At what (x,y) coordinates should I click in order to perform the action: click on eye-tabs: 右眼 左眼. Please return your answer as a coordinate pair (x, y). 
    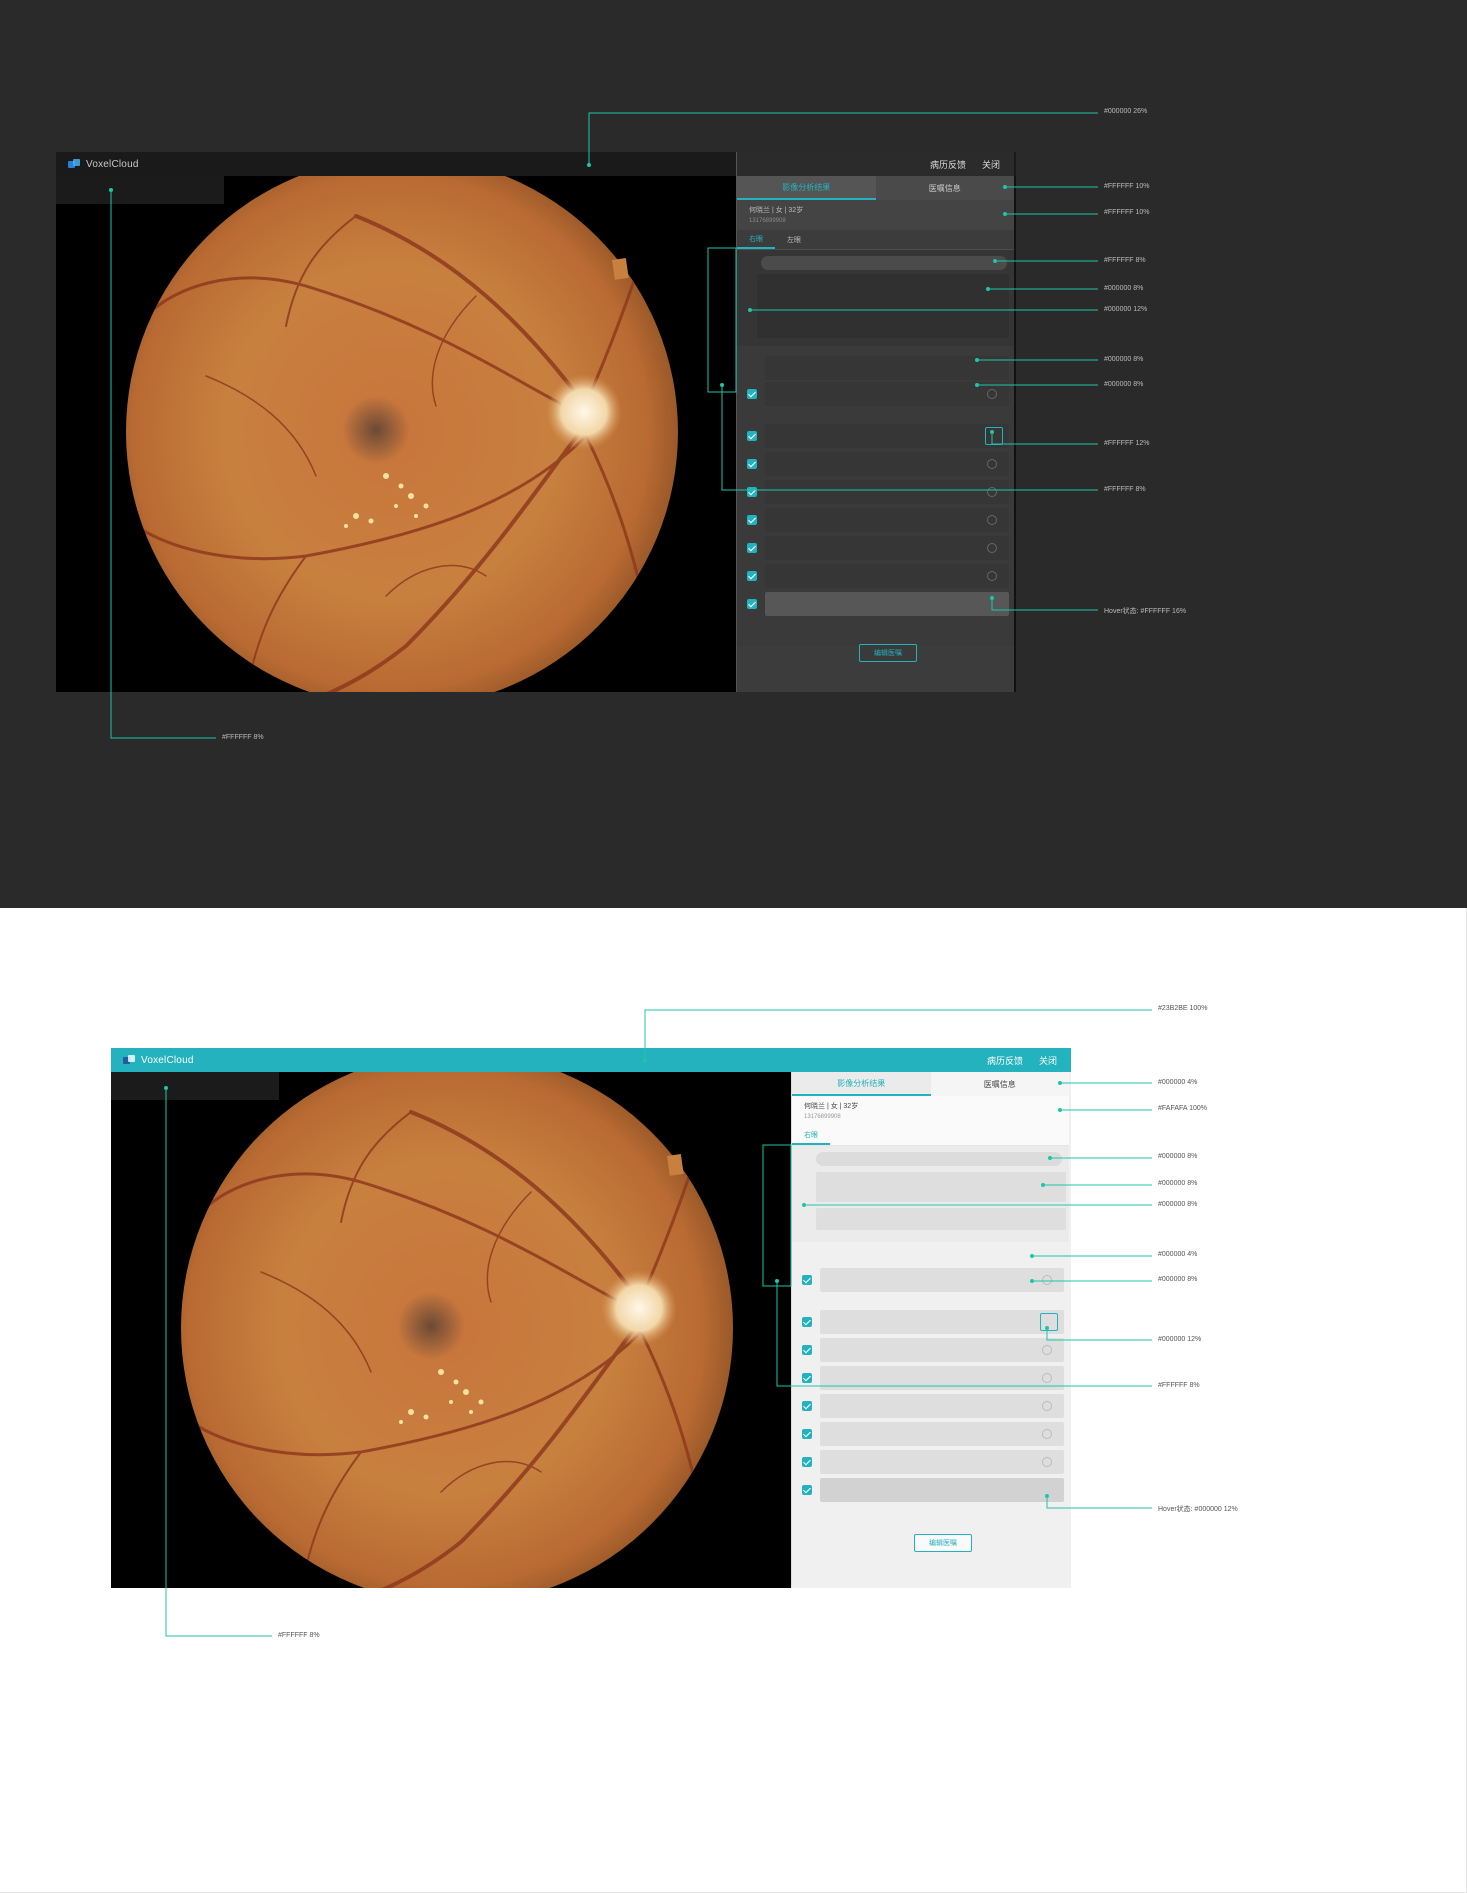
    Looking at the image, I should click on (875, 240).